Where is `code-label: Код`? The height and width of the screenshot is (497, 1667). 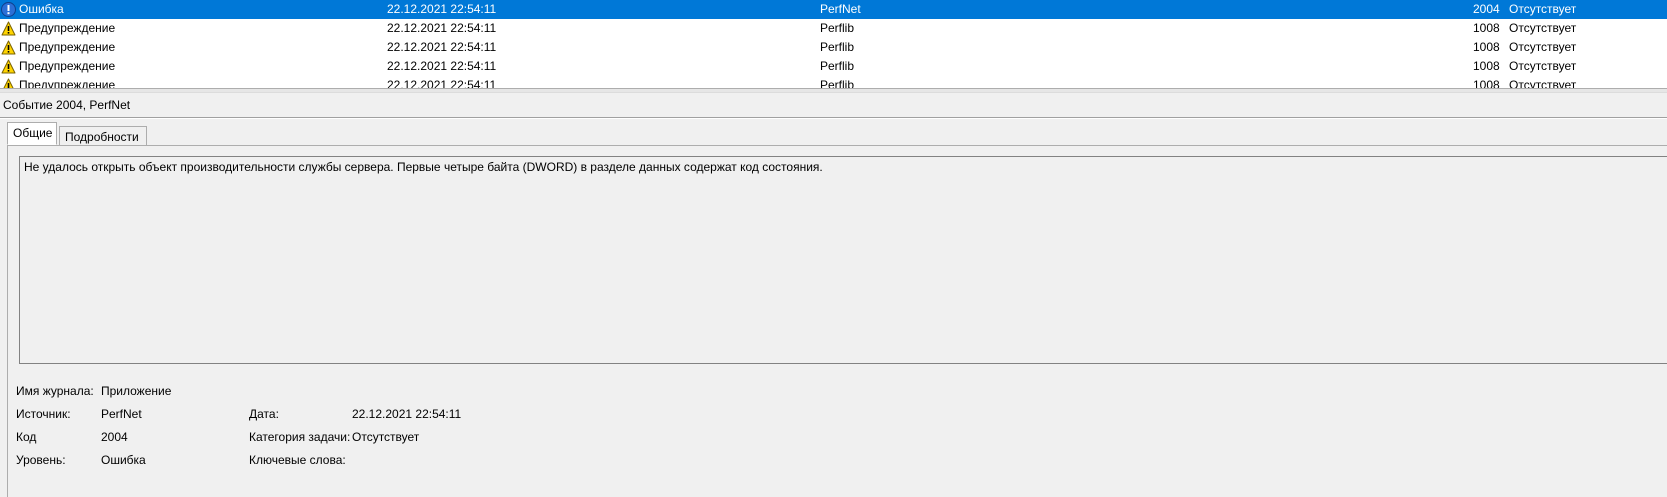 code-label: Код is located at coordinates (26, 437).